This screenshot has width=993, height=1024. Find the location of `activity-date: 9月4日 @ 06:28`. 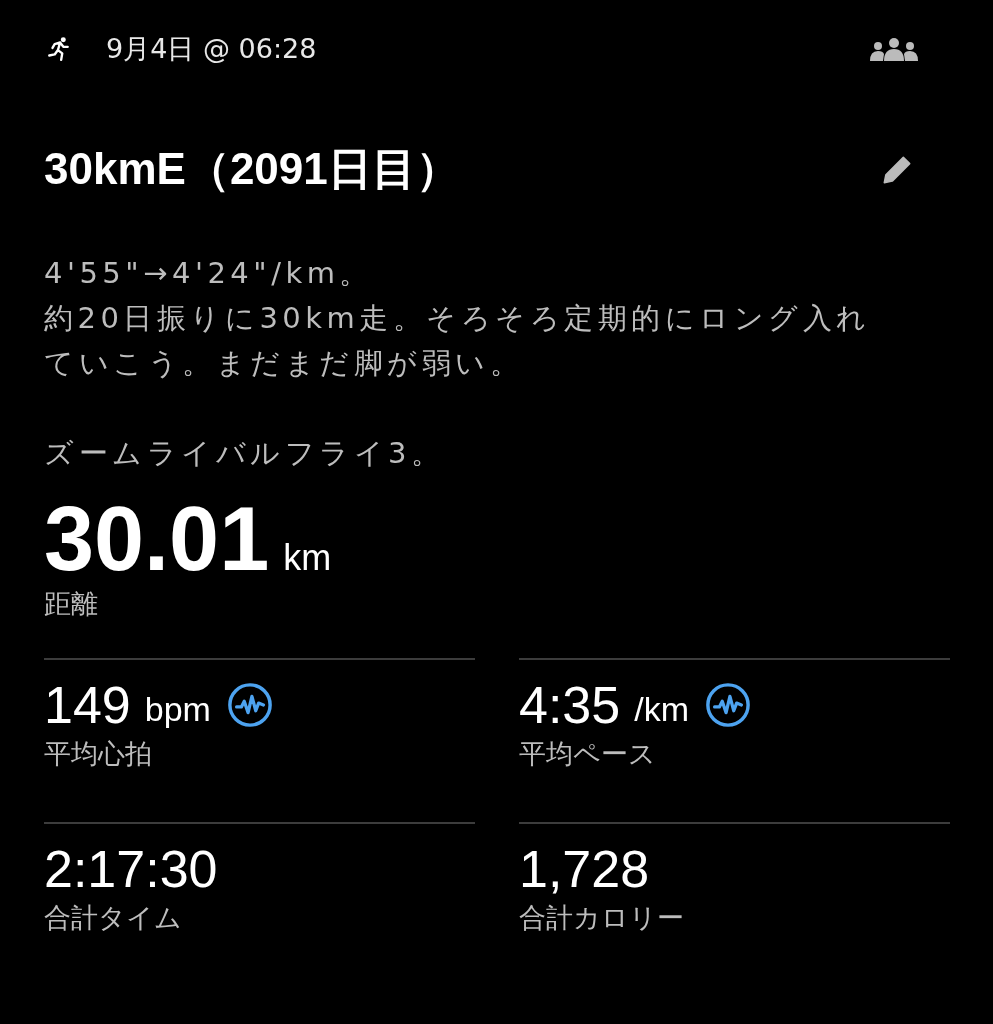

activity-date: 9月4日 @ 06:28 is located at coordinates (211, 49).